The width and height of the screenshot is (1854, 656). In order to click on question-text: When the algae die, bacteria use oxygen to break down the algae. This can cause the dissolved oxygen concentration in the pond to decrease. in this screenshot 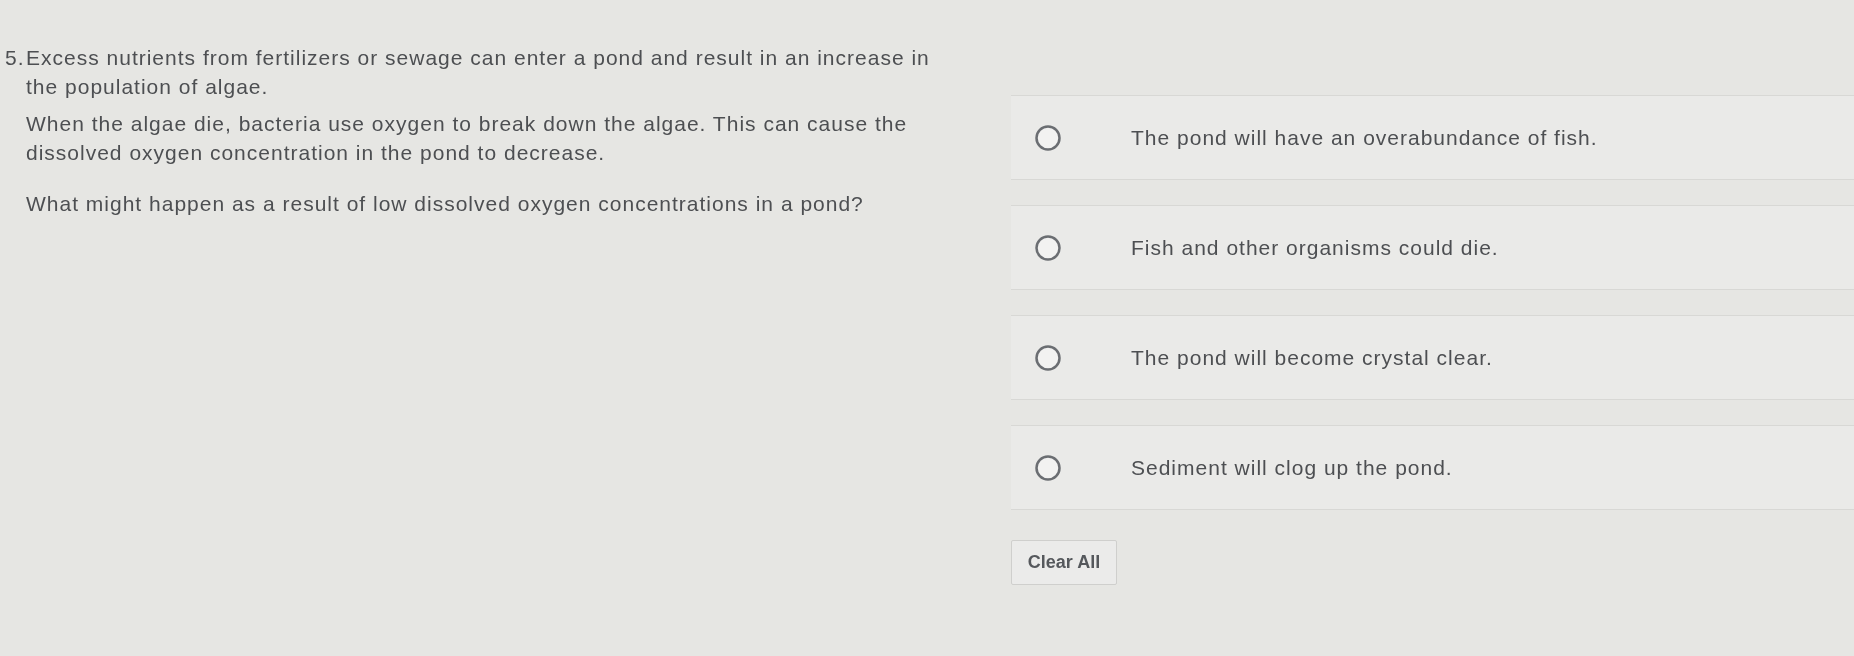, I will do `click(467, 138)`.